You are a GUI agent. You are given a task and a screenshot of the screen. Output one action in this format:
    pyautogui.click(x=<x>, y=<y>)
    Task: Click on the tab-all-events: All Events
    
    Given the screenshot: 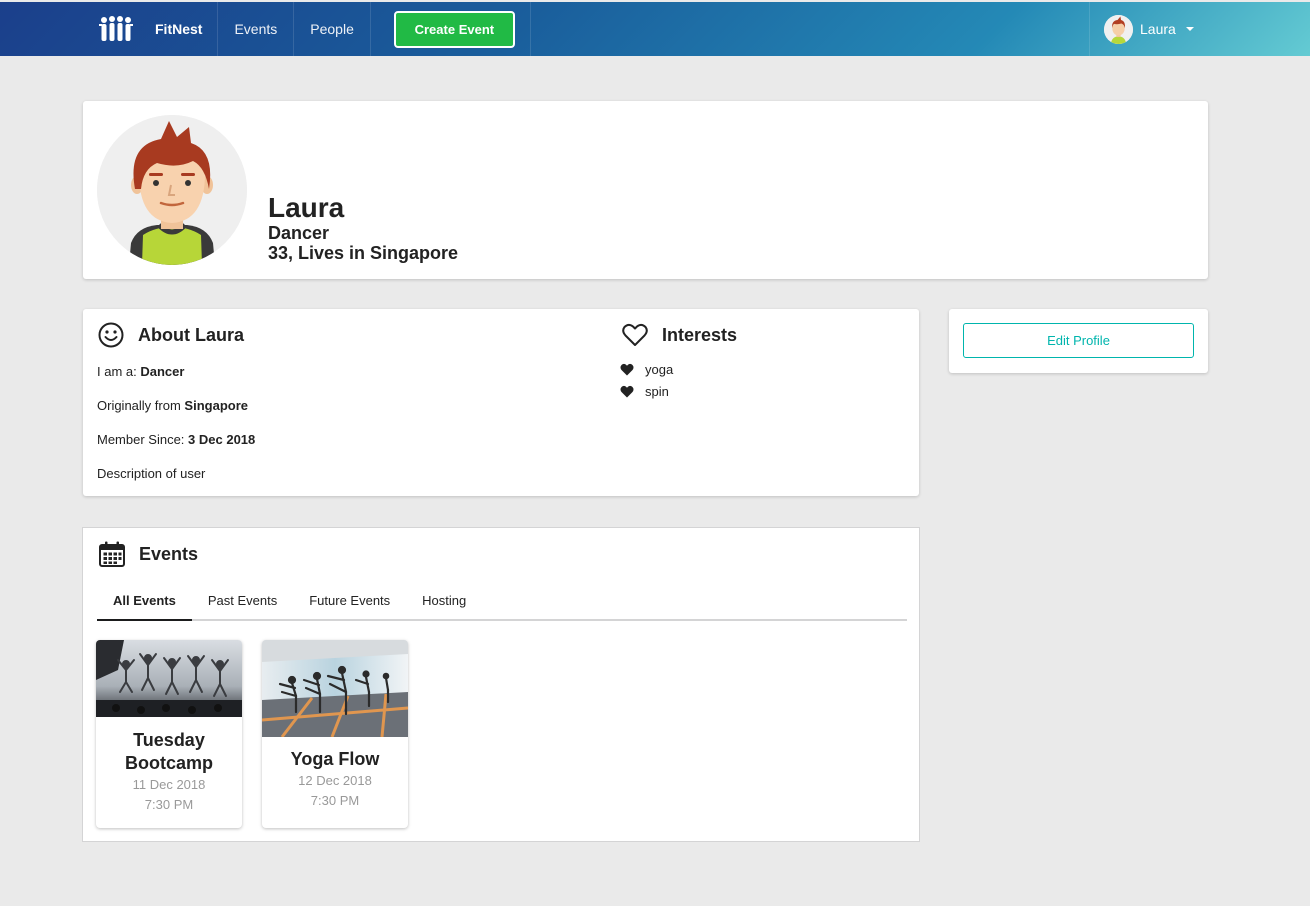 What is the action you would take?
    pyautogui.click(x=144, y=602)
    